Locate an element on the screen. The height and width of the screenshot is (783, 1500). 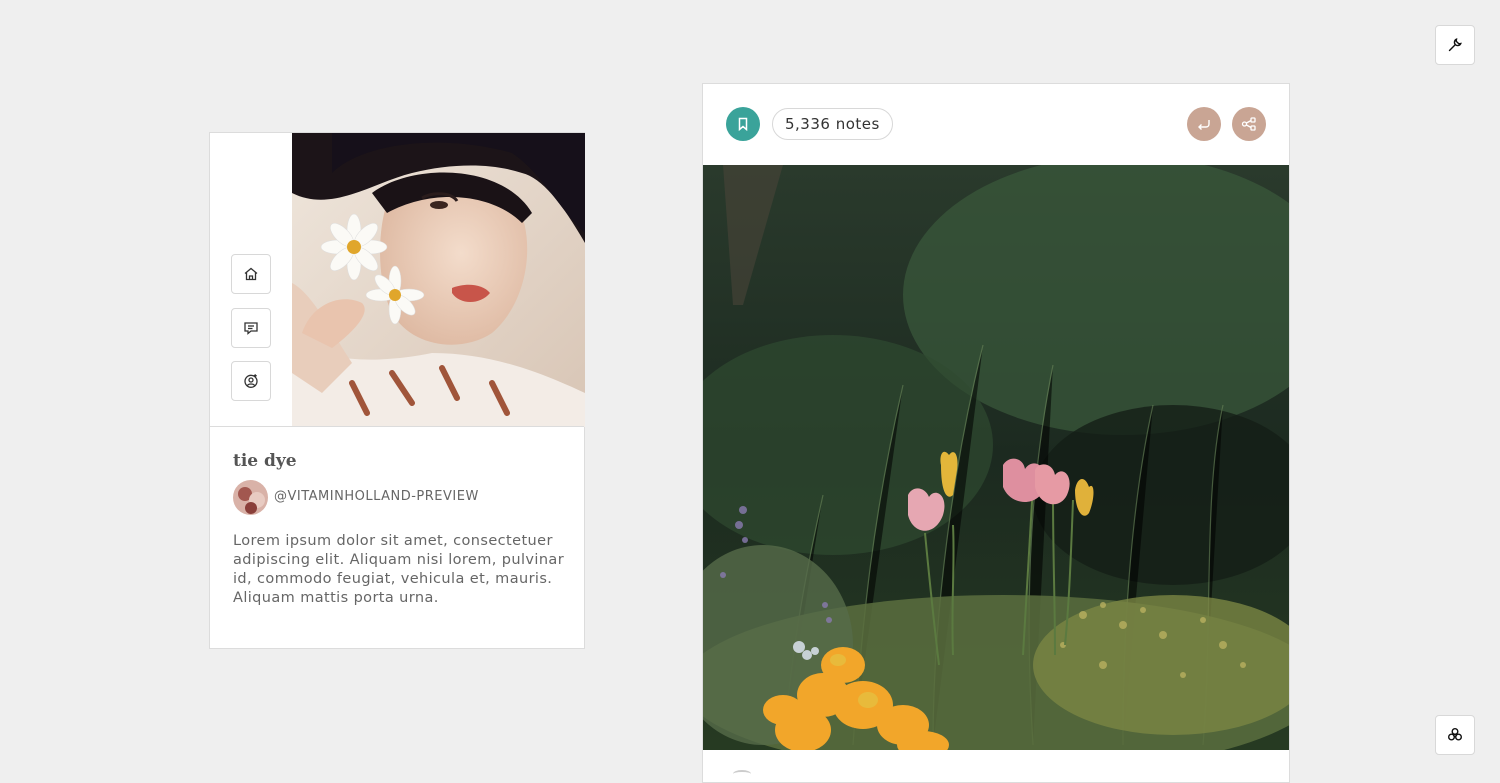
wrench-icon is located at coordinates (1455, 45).